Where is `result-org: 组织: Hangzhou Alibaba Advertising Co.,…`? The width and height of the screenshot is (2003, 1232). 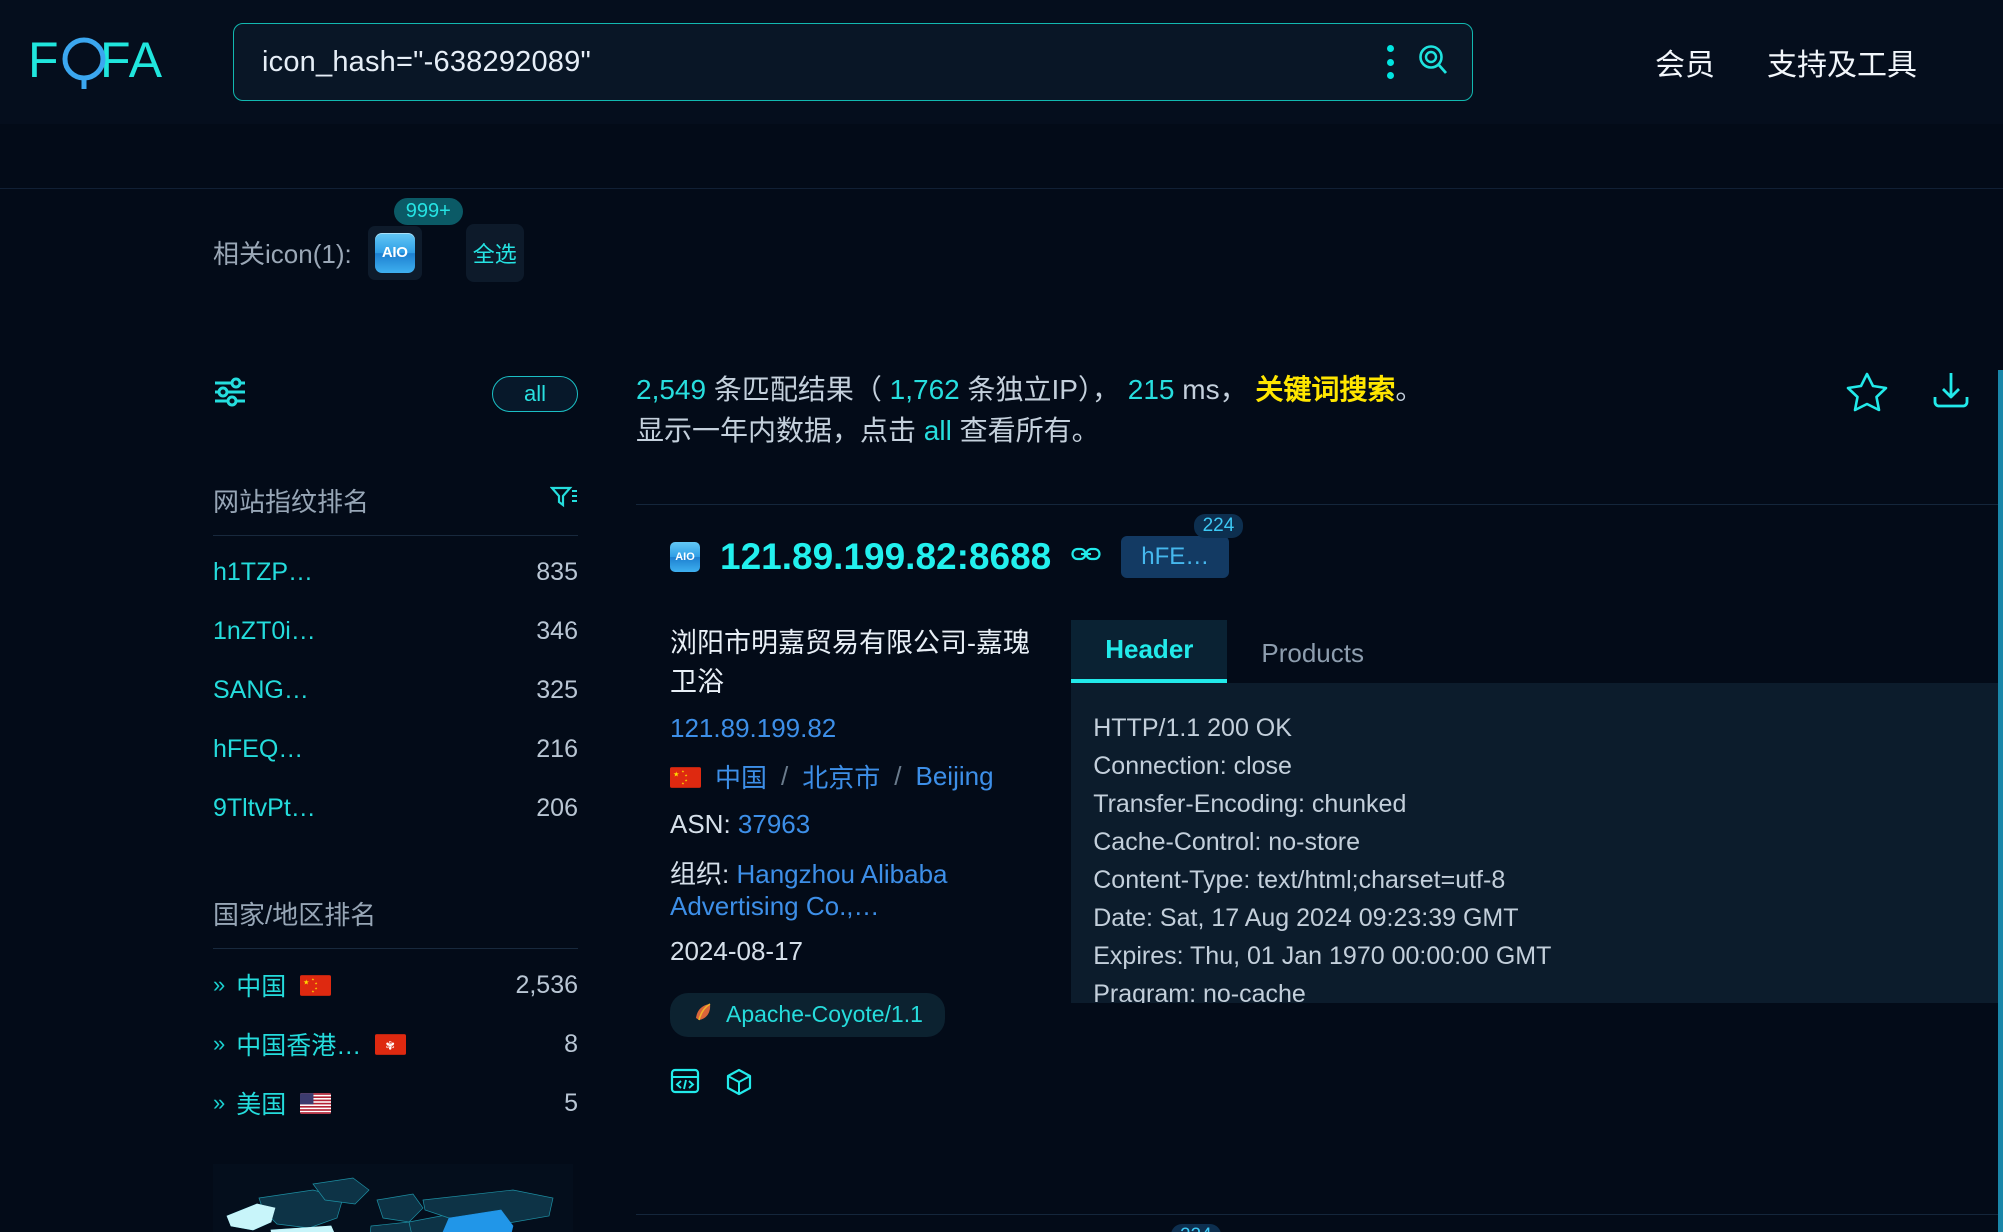
result-org: 组织: Hangzhou Alibaba Advertising Co.,… is located at coordinates (809, 889).